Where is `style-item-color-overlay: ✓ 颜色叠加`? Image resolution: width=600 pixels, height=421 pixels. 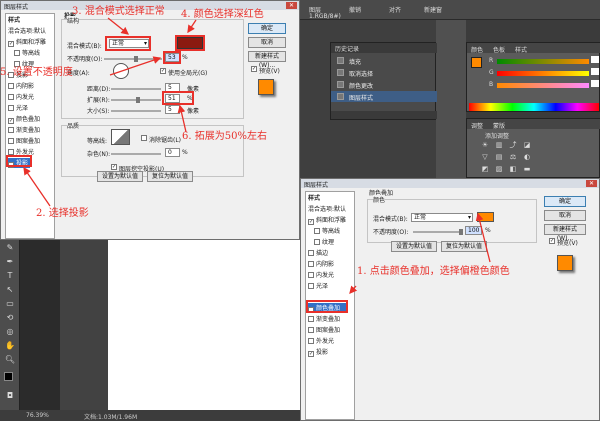
style-item-color-overlay: ✓ 颜色叠加 is located at coordinates (24, 119).